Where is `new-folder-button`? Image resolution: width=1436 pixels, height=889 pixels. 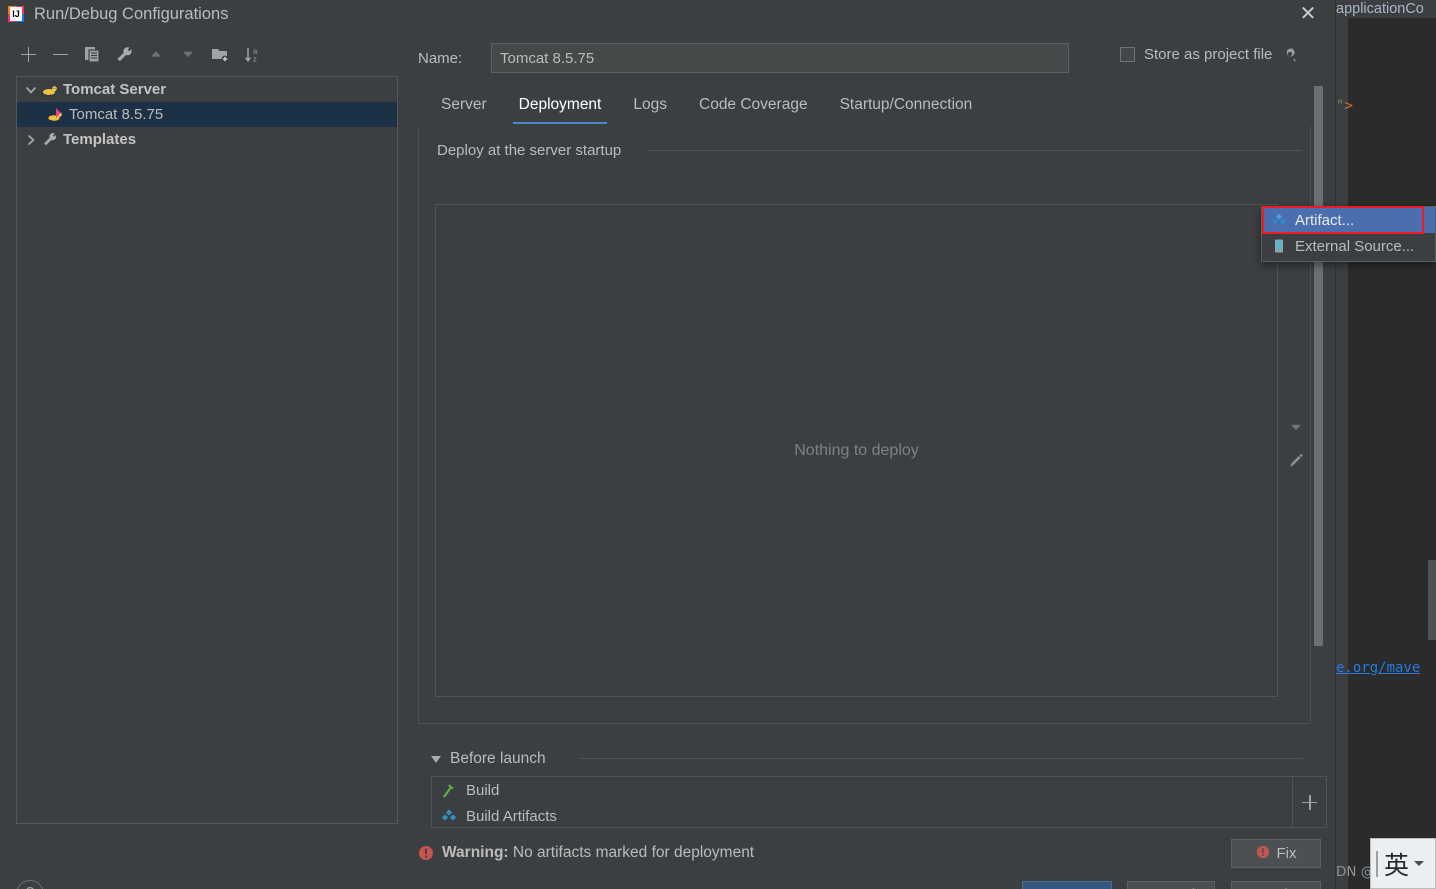 new-folder-button is located at coordinates (220, 54).